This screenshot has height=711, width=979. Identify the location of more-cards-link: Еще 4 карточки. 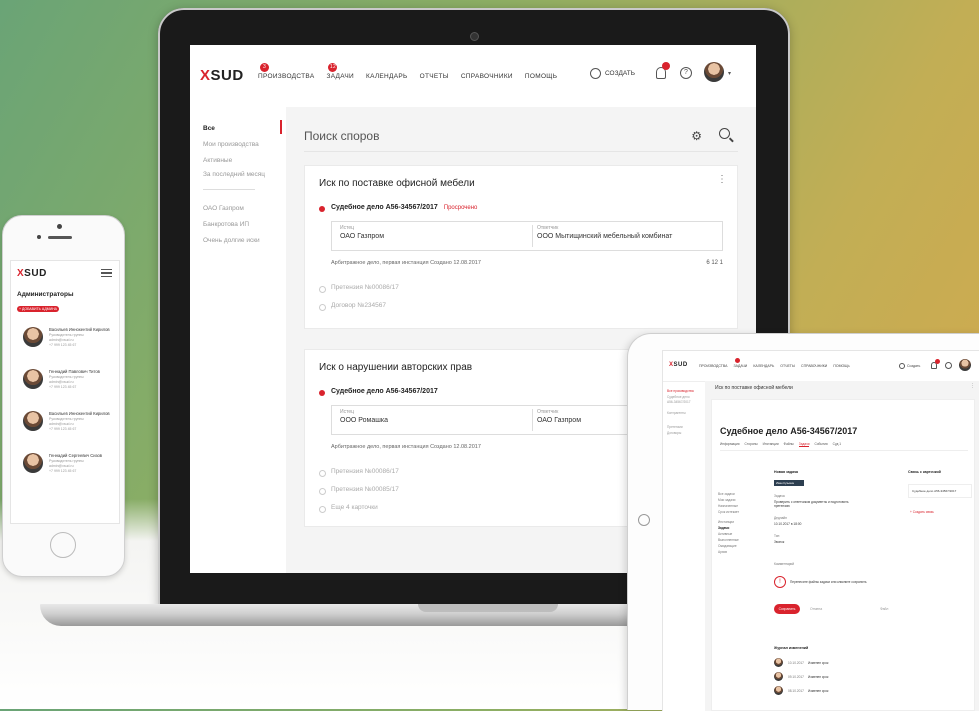
(348, 508).